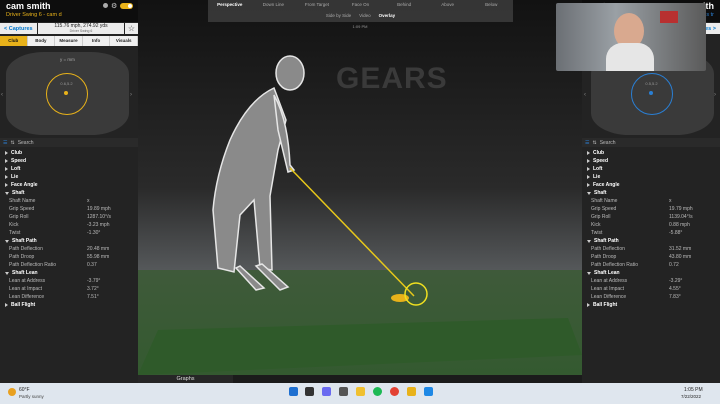  What do you see at coordinates (394, 391) in the screenshot?
I see `chrome-icon` at bounding box center [394, 391].